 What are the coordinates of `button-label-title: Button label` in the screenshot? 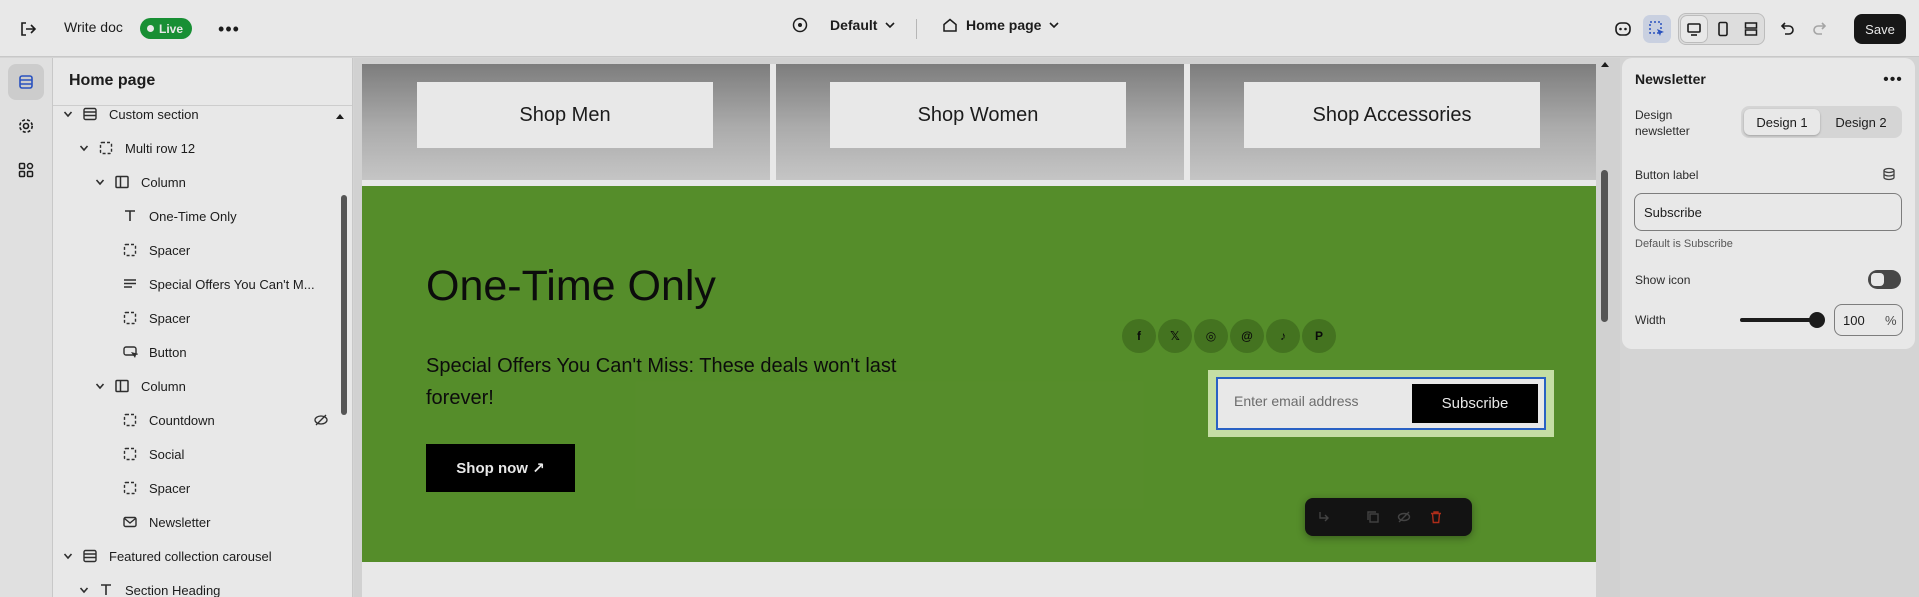 It's located at (1667, 175).